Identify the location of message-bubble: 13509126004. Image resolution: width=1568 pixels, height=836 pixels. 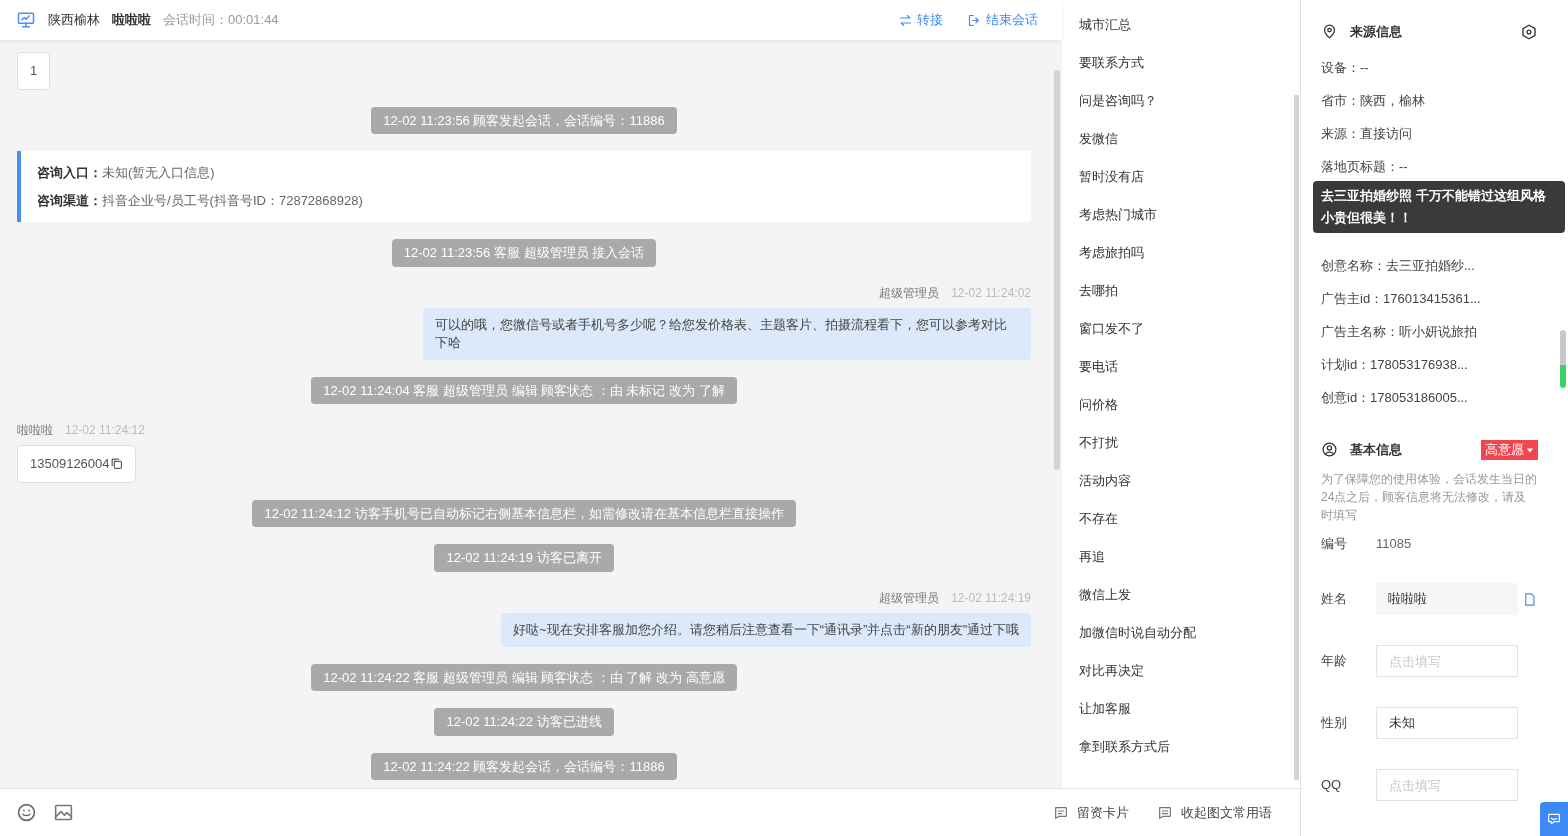
(76, 464).